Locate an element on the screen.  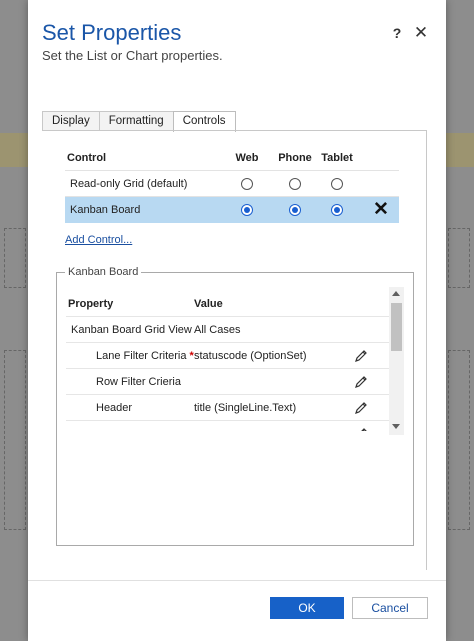
cancel-button: Cancel is located at coordinates (390, 608).